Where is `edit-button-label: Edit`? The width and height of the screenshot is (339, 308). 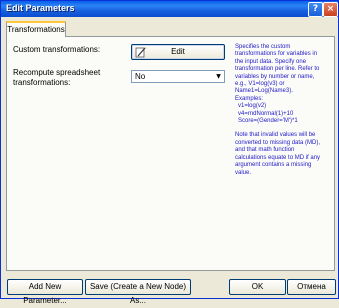 edit-button-label: Edit is located at coordinates (178, 51).